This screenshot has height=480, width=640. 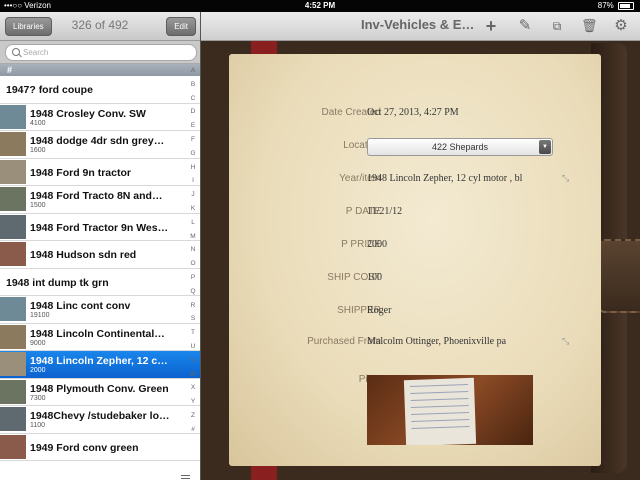 I want to click on index-letter: G, so click(x=193, y=154).